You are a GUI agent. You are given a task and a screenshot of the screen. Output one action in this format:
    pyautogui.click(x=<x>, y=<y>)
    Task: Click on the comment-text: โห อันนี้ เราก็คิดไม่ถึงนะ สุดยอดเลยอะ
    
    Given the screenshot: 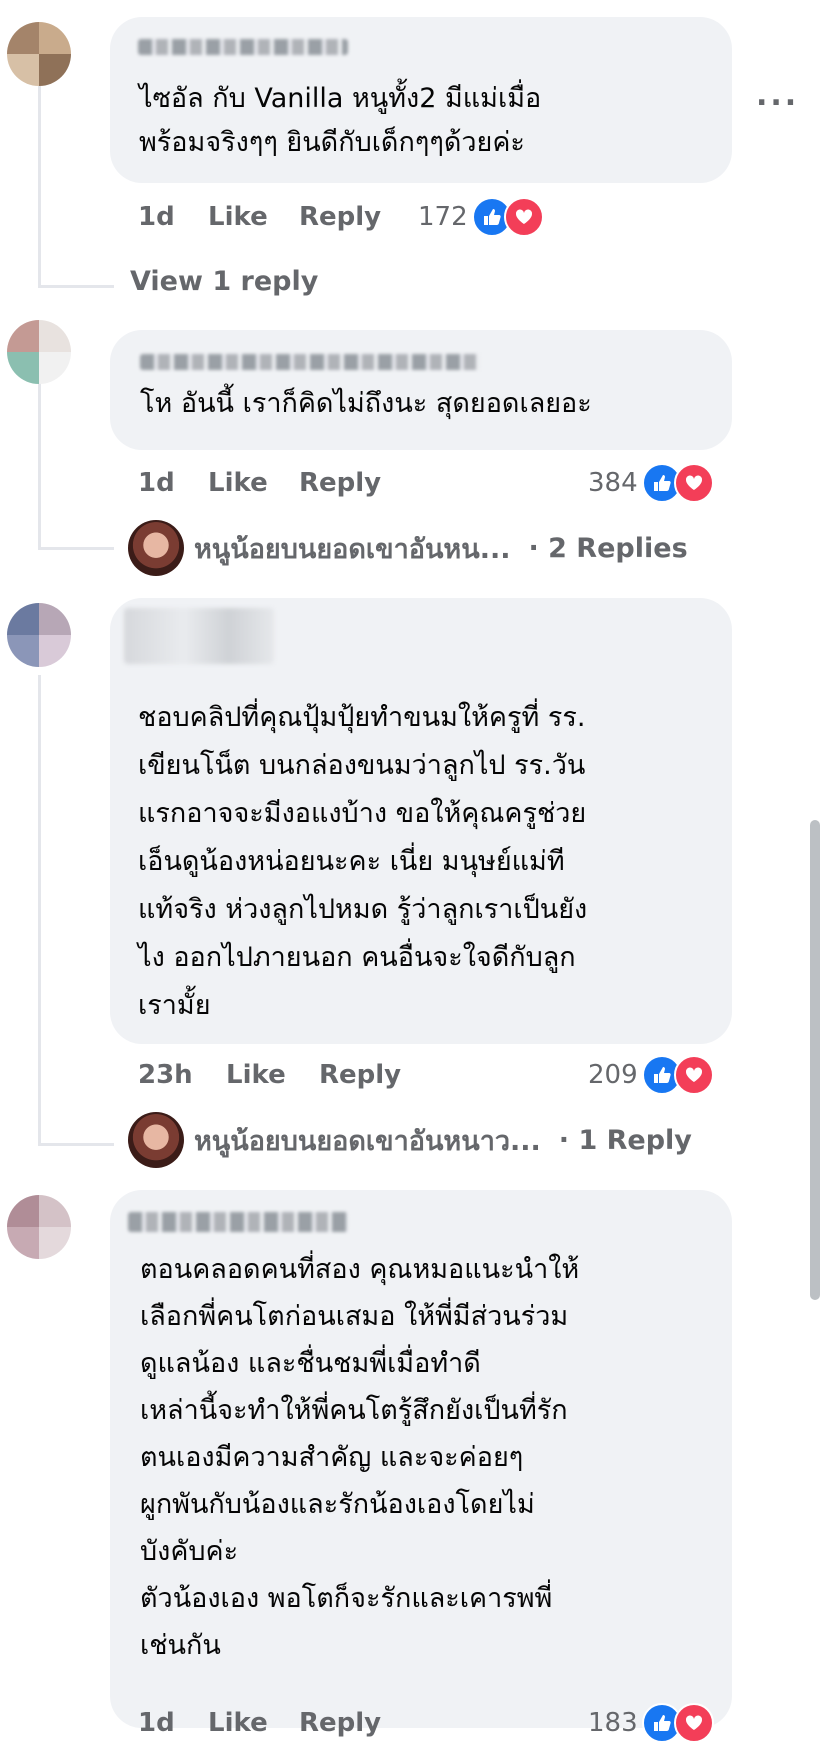 What is the action you would take?
    pyautogui.click(x=366, y=403)
    